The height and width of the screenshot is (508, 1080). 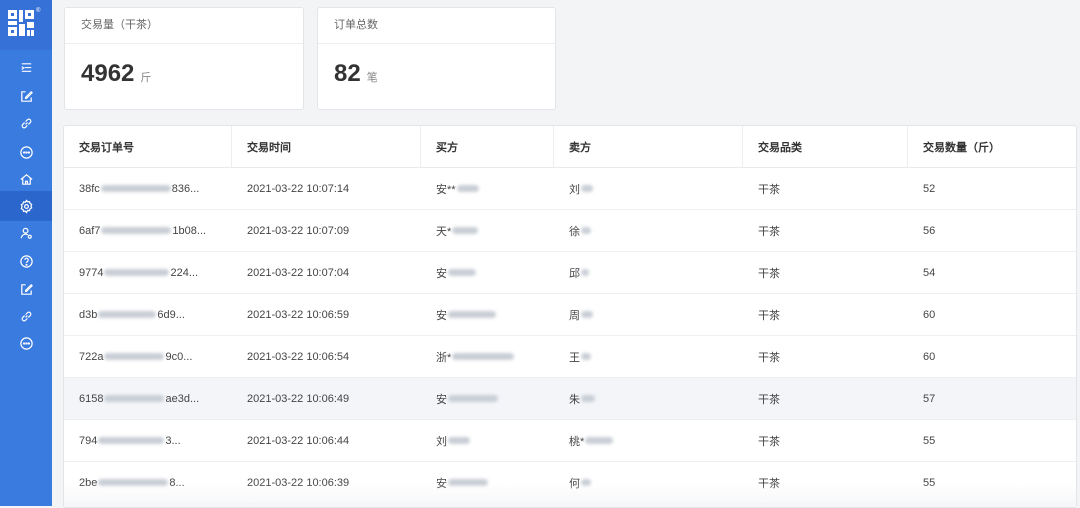 I want to click on table-row: 6af7 1b08... 2021-03-22 10:07:09 天* 徐干茶 56, so click(x=570, y=230).